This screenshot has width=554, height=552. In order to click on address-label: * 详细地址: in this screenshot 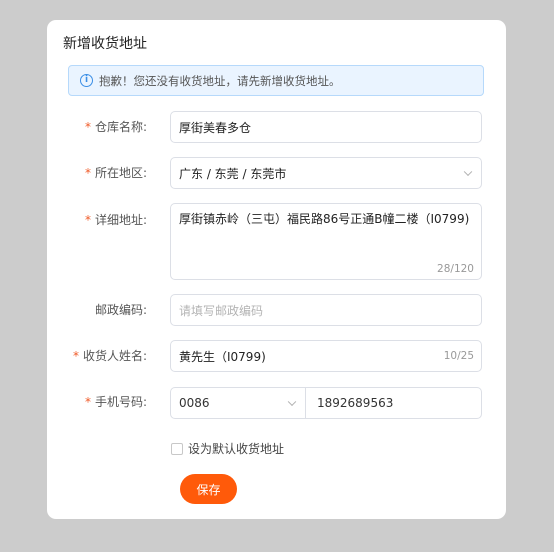, I will do `click(116, 219)`.